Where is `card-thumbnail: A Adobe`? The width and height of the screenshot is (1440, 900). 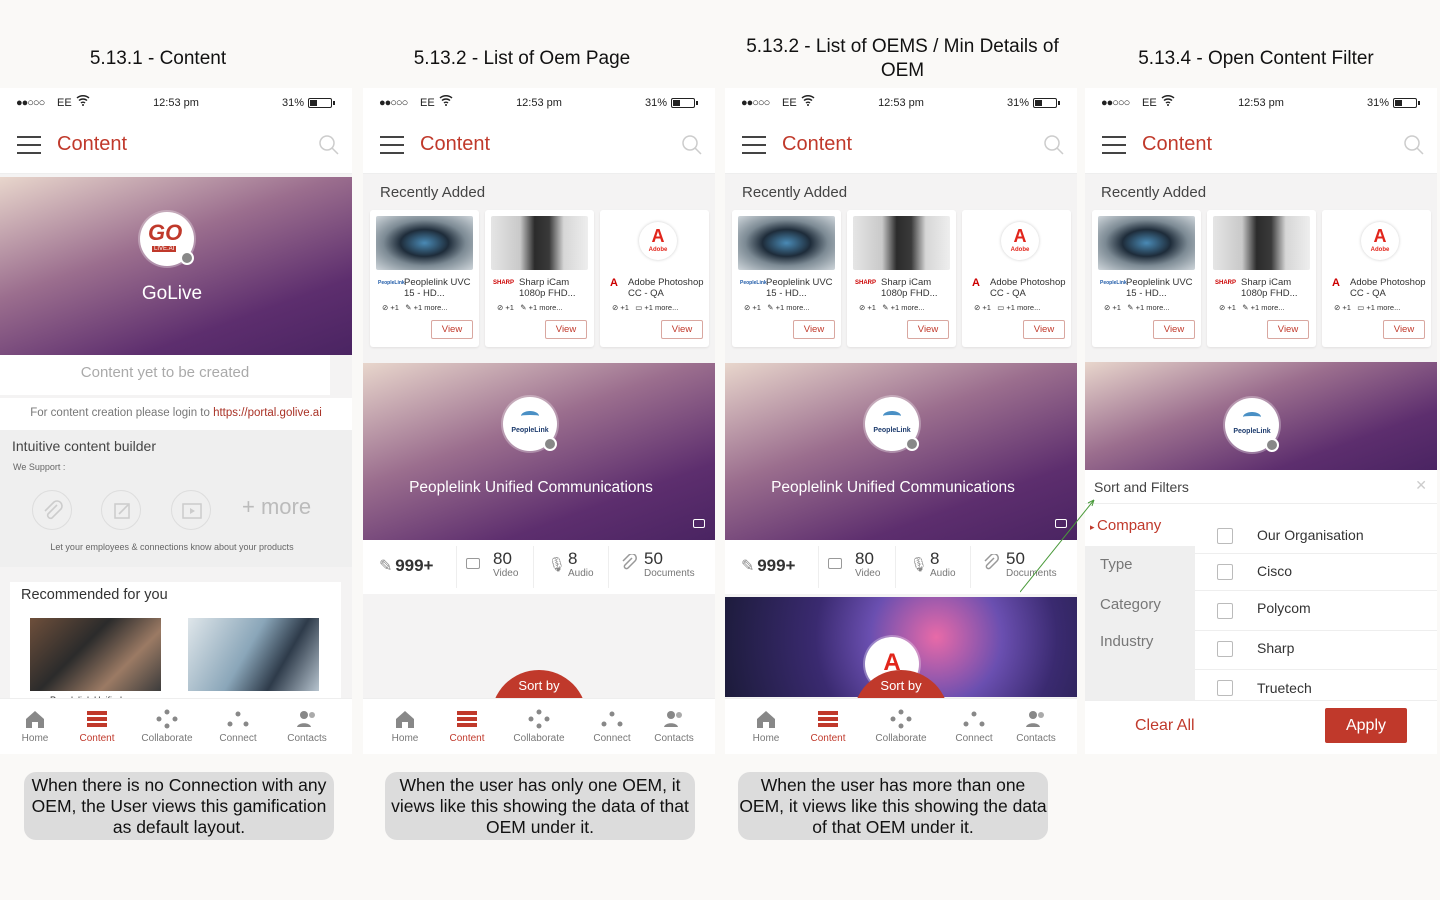
card-thumbnail: A Adobe is located at coordinates (1376, 243).